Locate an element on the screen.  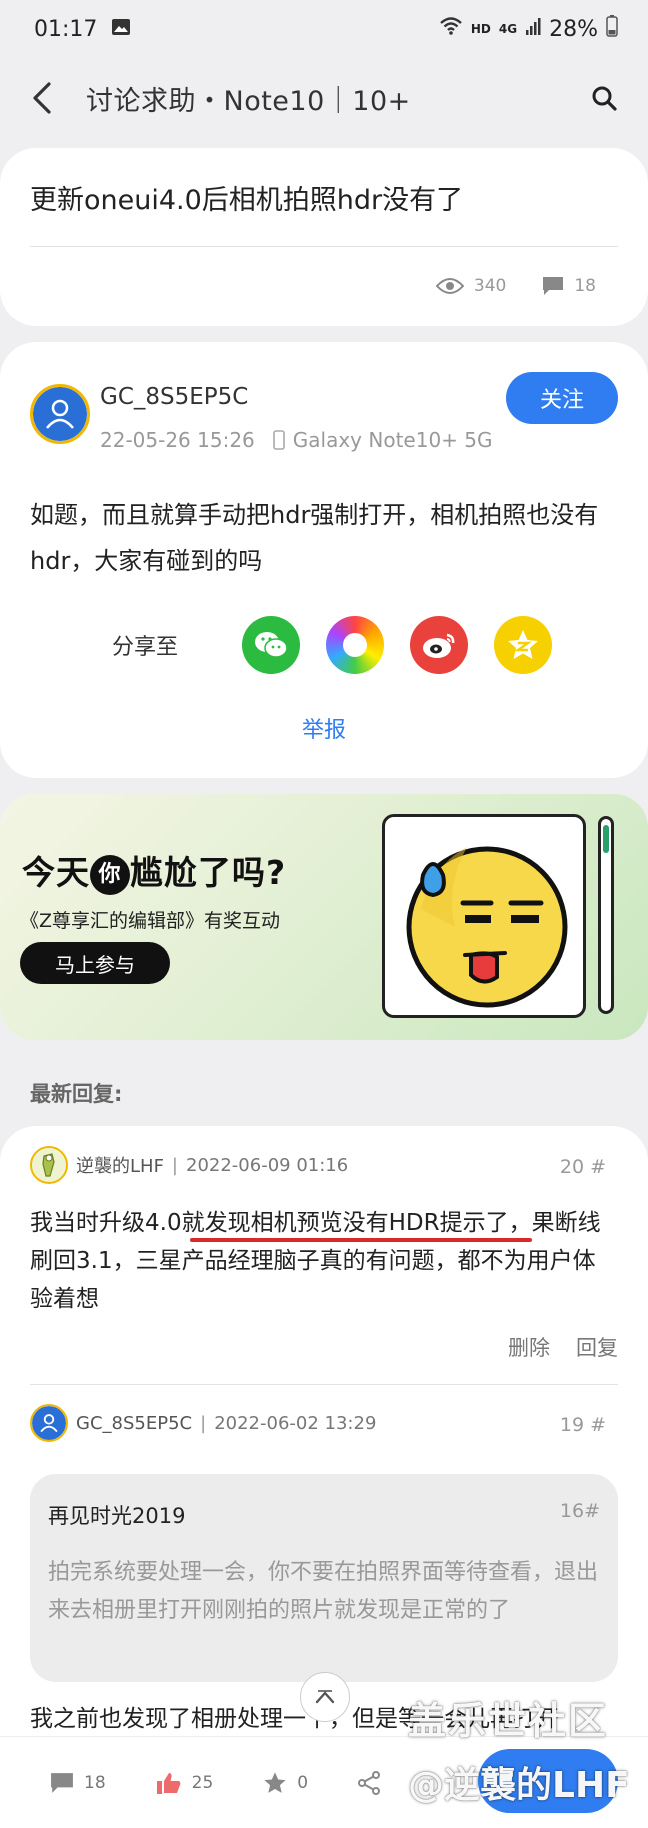
banner-scroll-indicator is located at coordinates (606, 915).